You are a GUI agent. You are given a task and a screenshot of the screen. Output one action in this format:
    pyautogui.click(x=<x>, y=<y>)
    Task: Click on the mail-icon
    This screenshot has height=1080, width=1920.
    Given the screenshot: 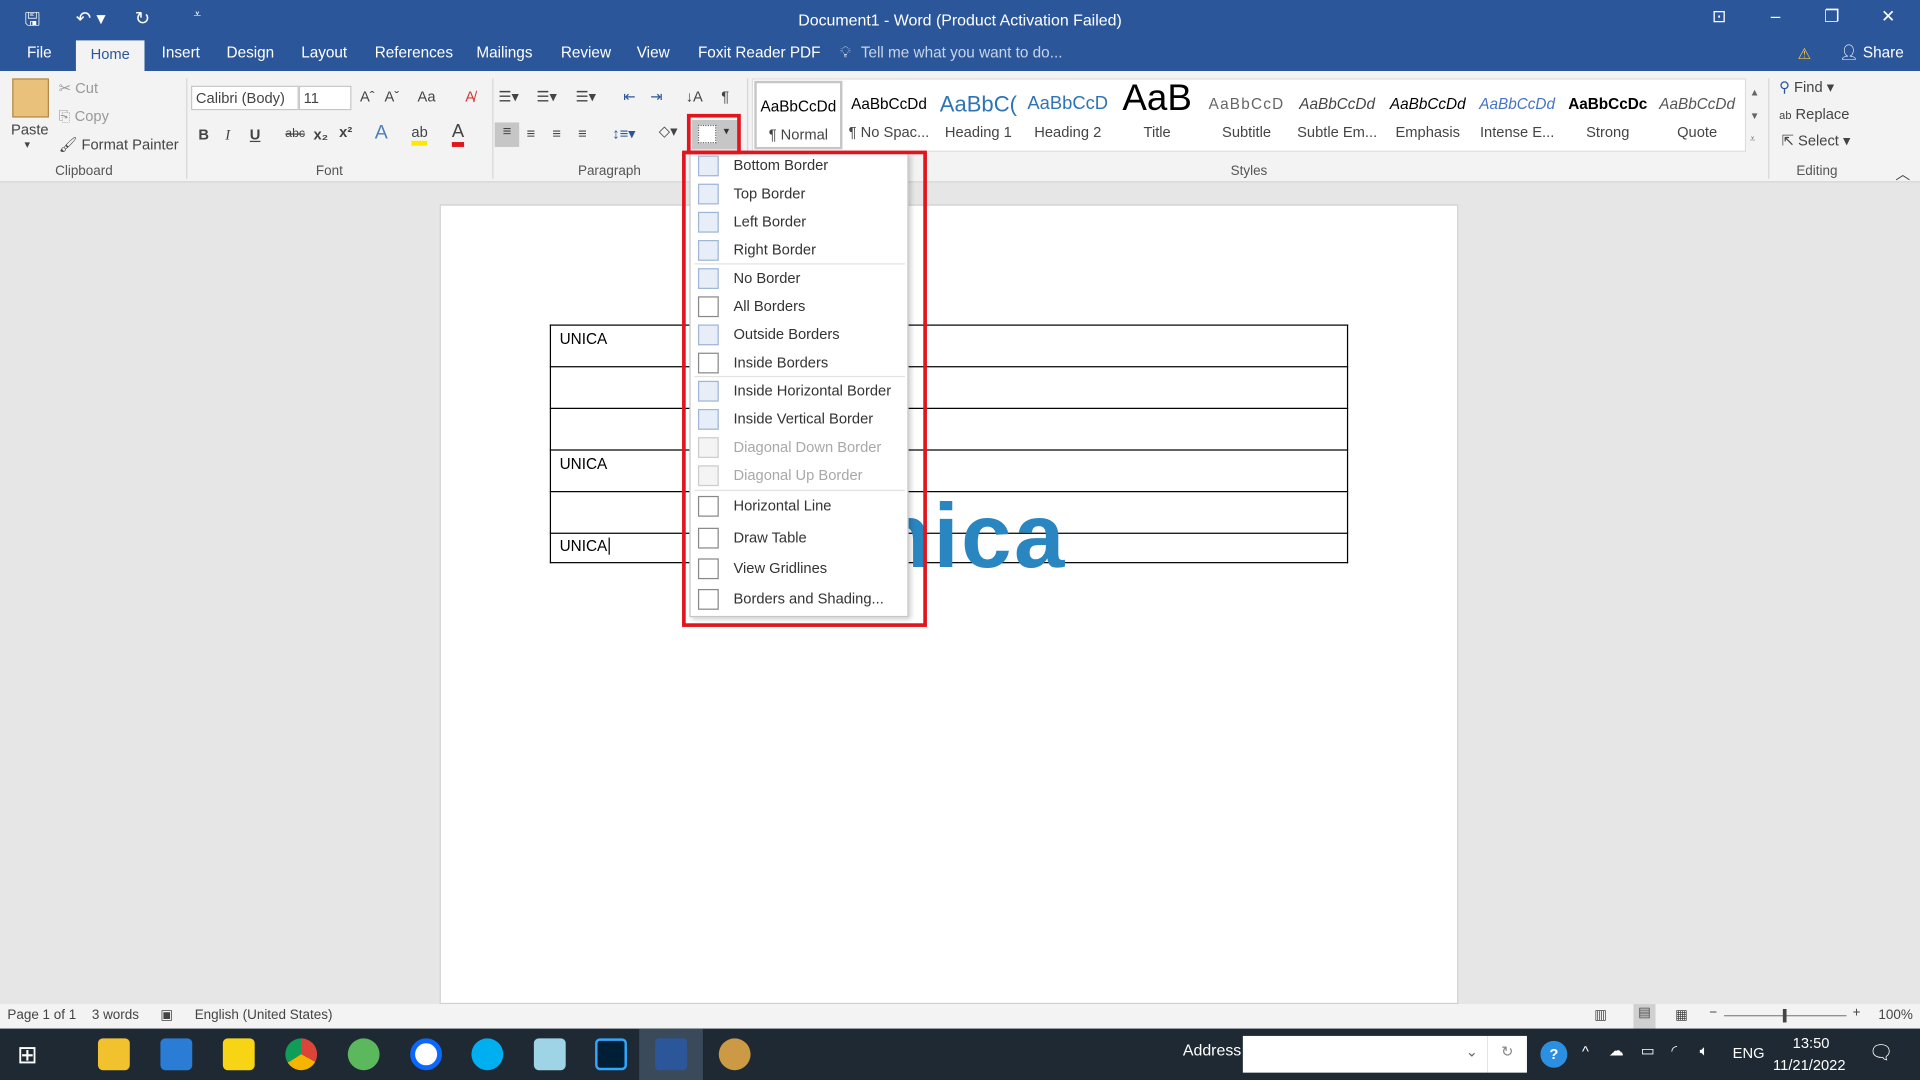 What is the action you would take?
    pyautogui.click(x=176, y=1054)
    